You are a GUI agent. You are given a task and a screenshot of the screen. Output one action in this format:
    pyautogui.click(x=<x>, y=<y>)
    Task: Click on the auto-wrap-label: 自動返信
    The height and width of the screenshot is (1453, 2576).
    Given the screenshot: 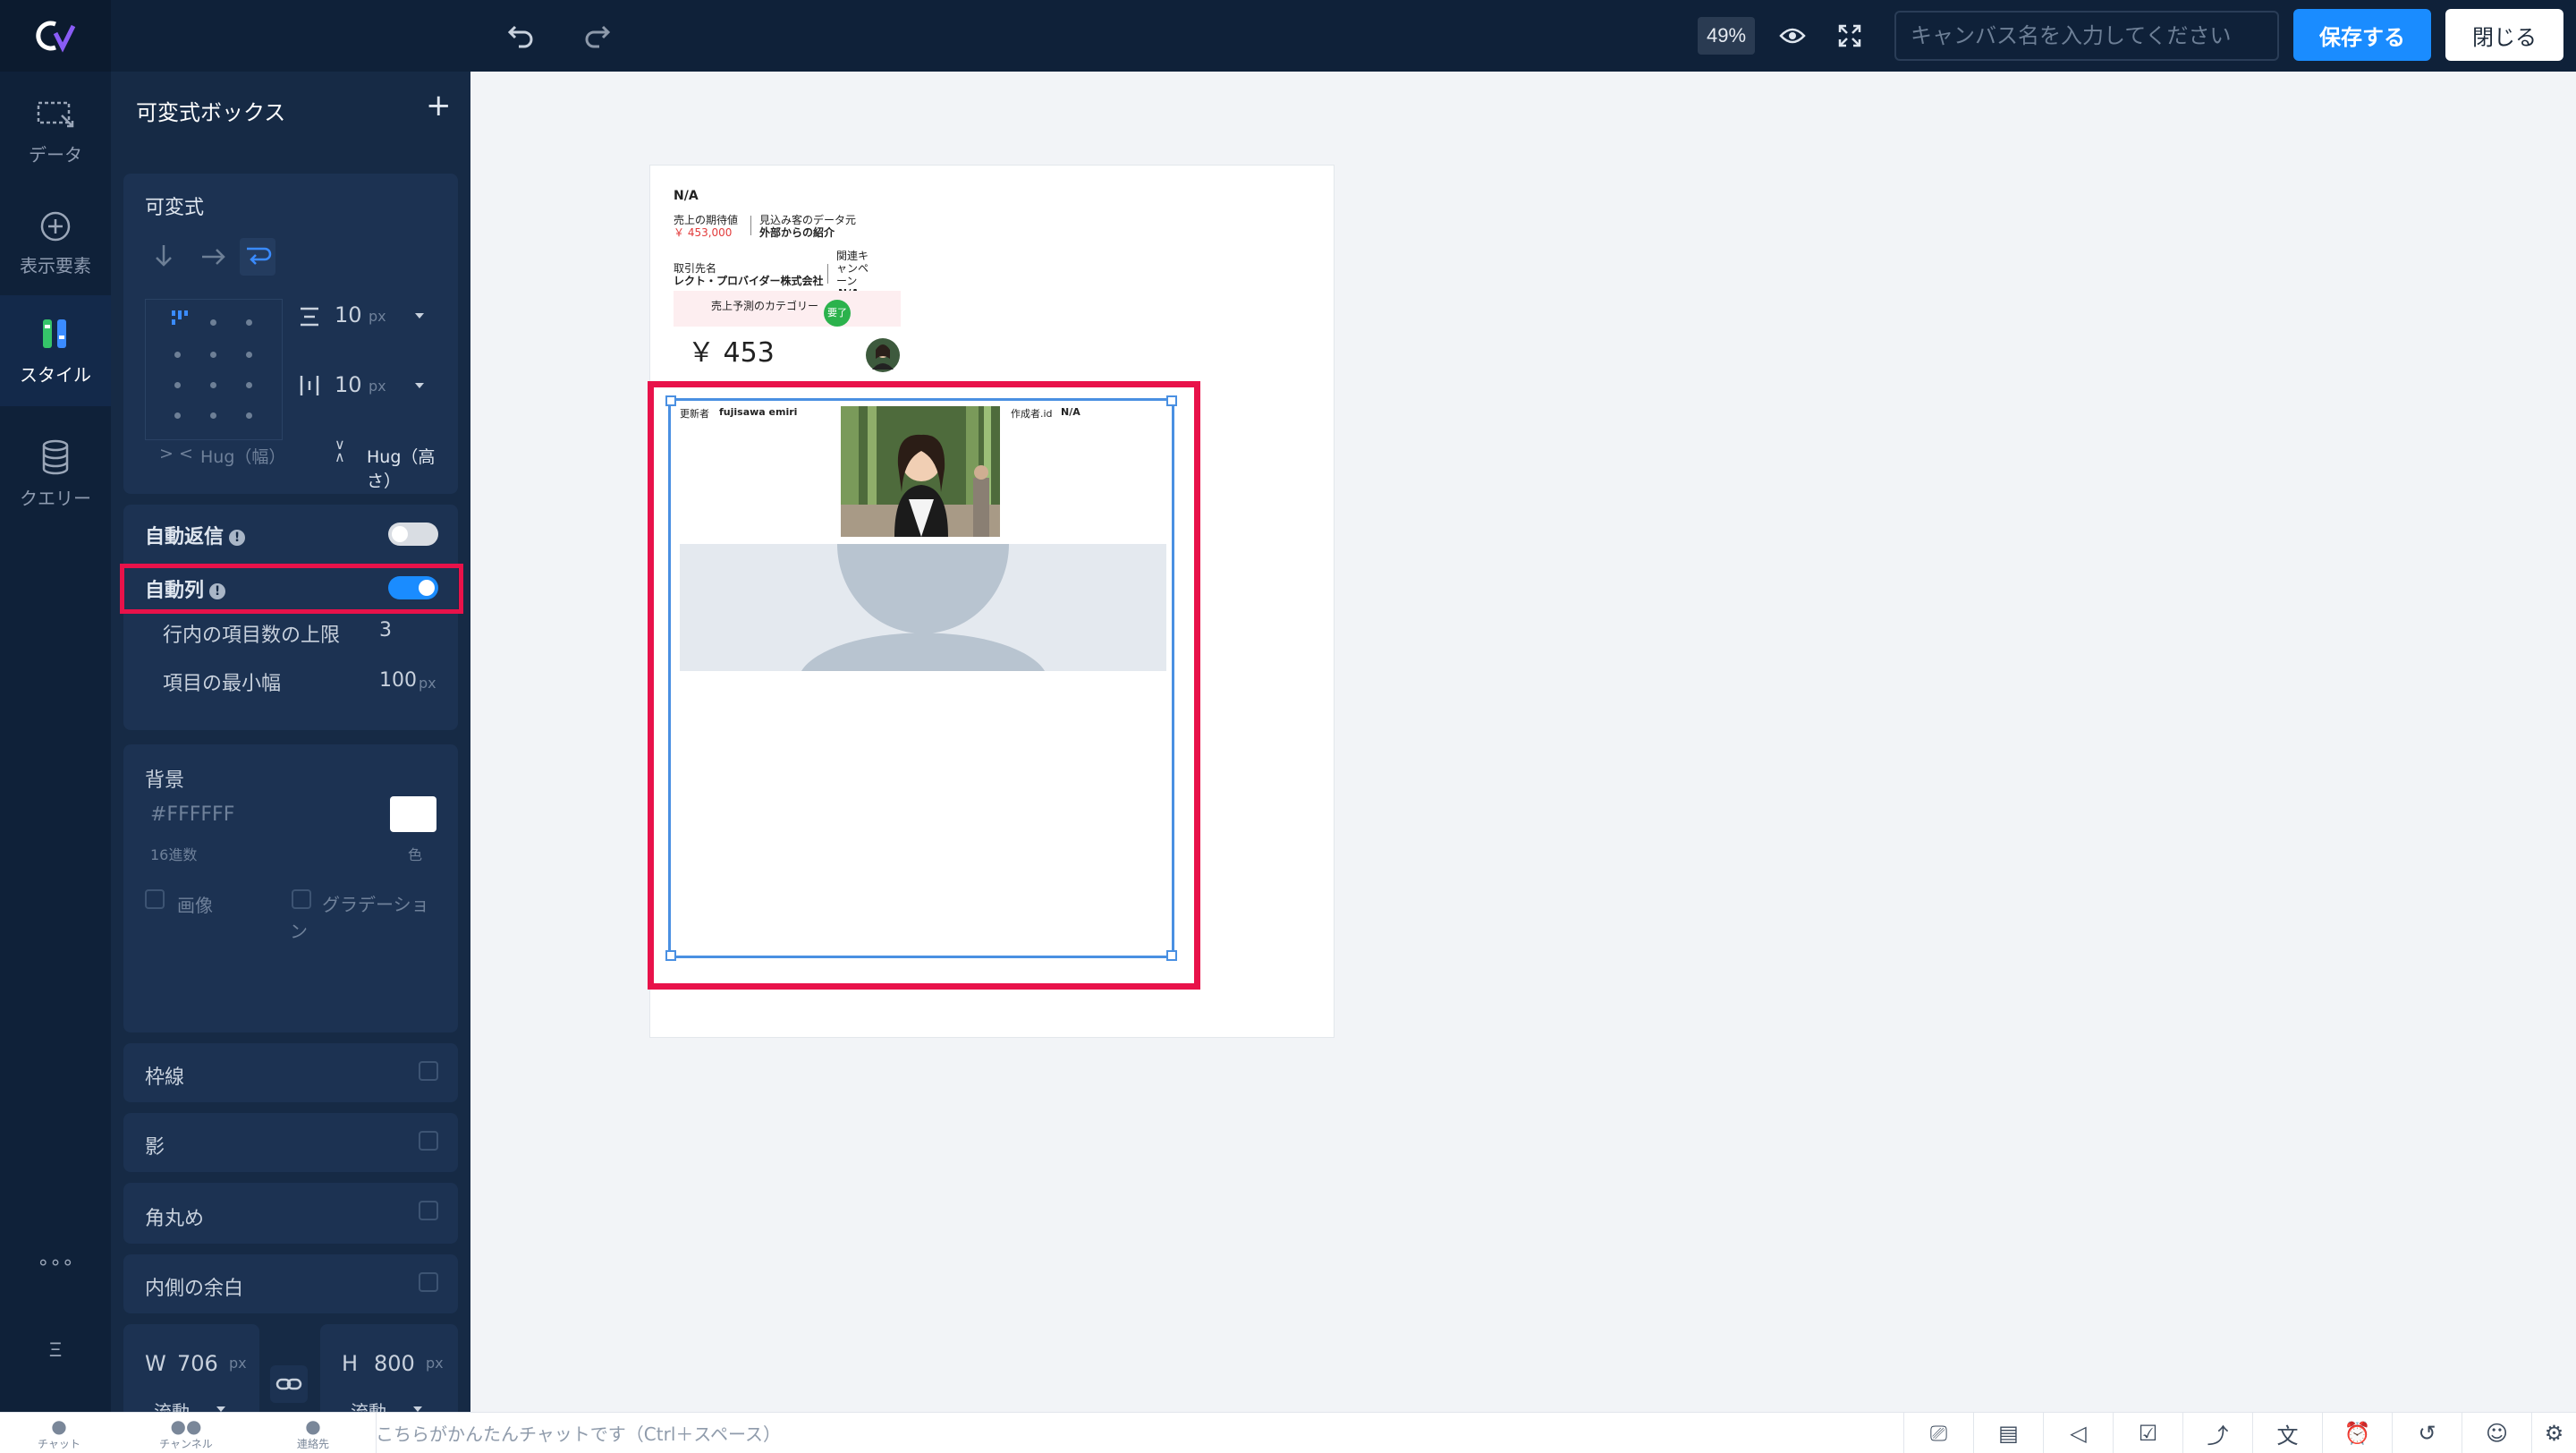 What is the action you would take?
    pyautogui.click(x=185, y=537)
    